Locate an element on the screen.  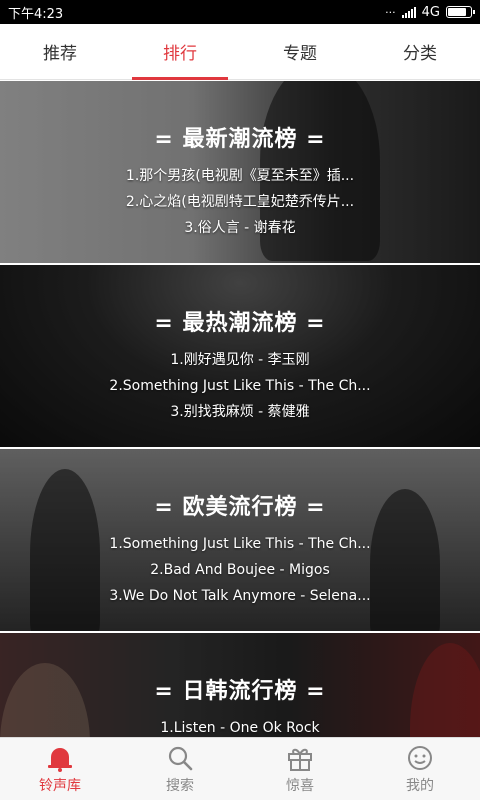
nav-label: 我的 is located at coordinates (420, 786).